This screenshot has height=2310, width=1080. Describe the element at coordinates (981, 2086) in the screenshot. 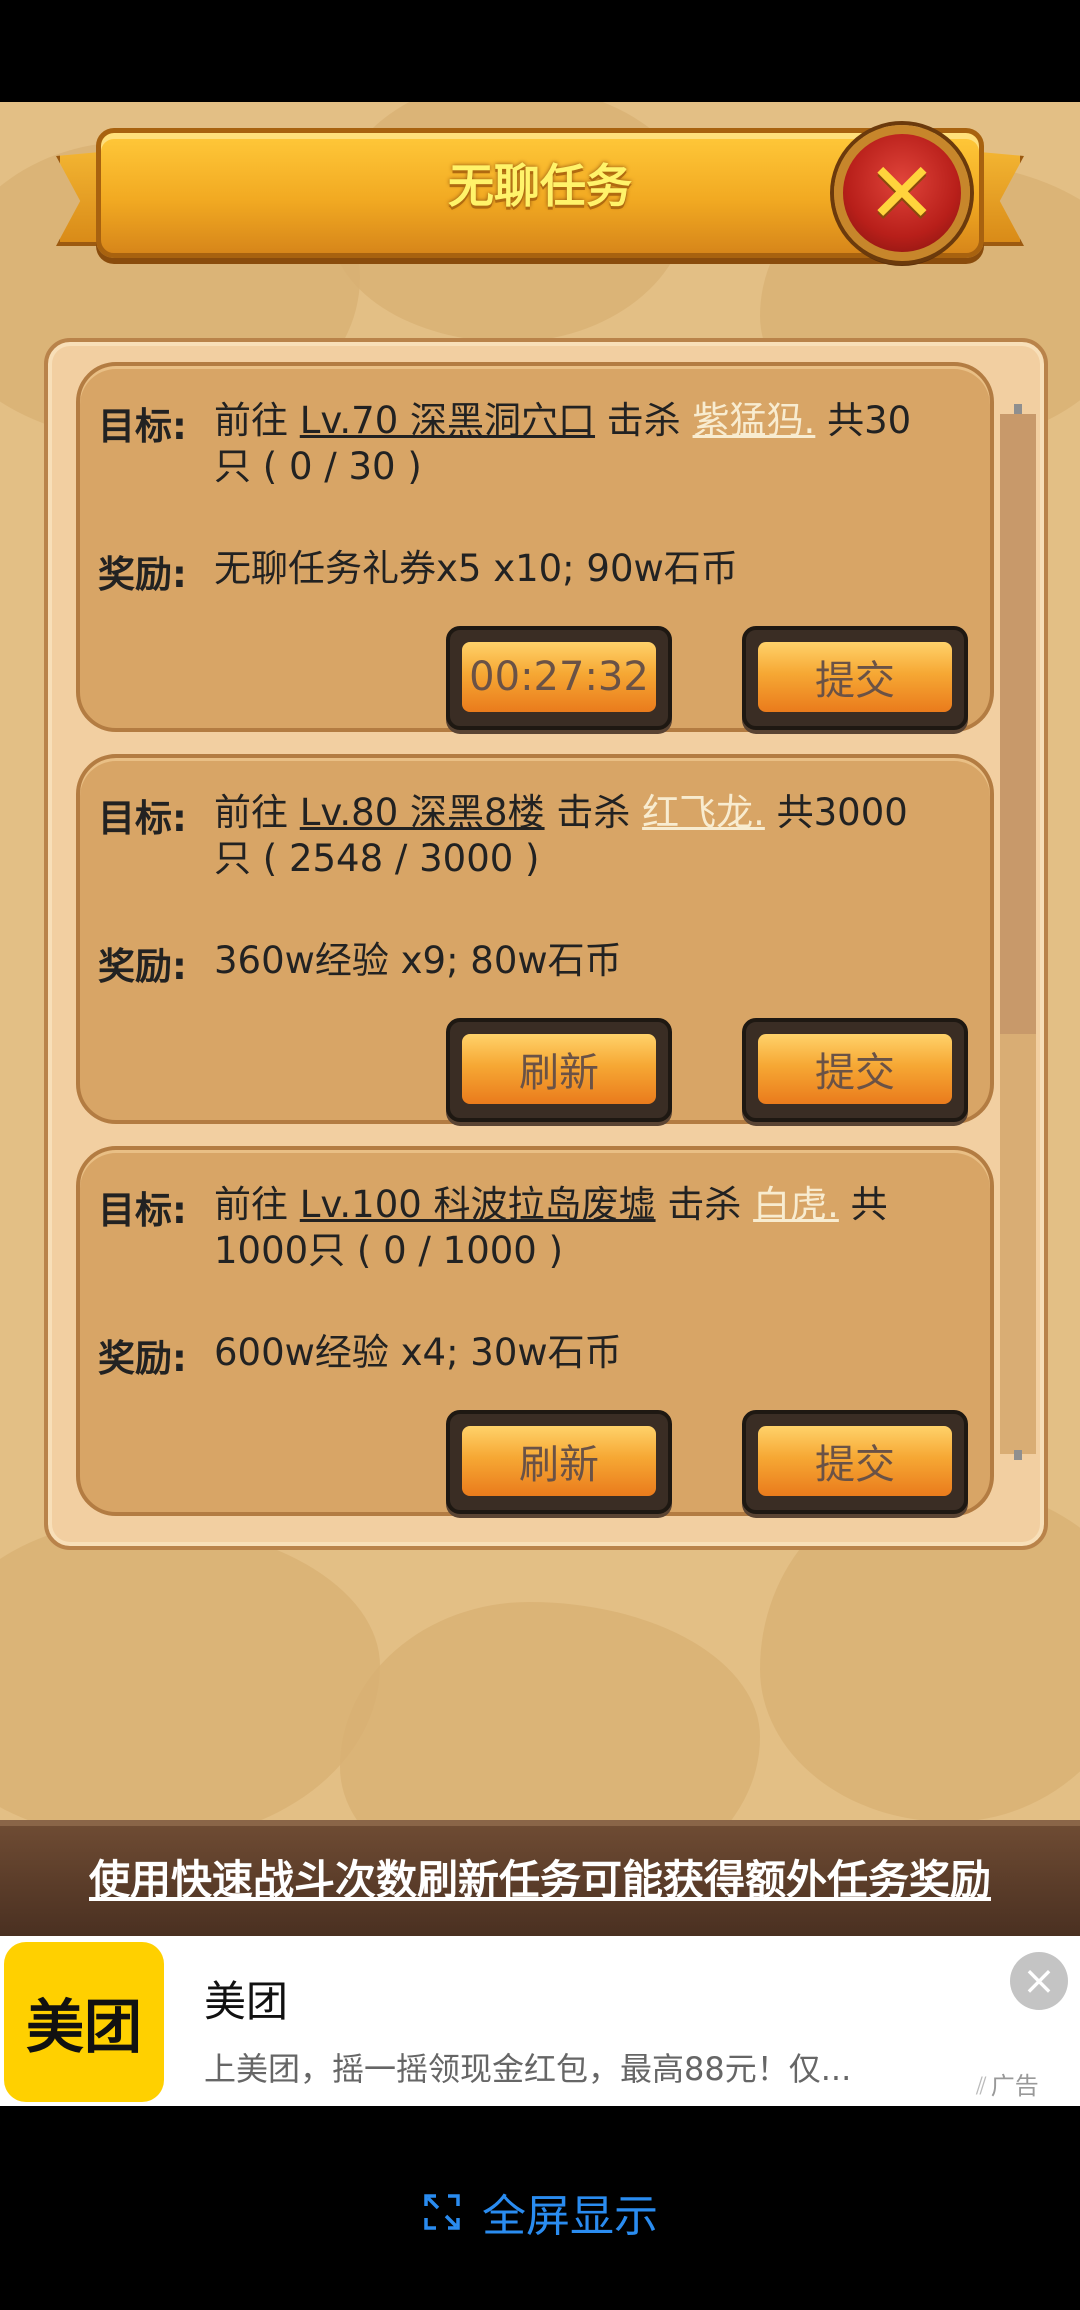

I see `ad-brand-icon: ⫽` at that location.